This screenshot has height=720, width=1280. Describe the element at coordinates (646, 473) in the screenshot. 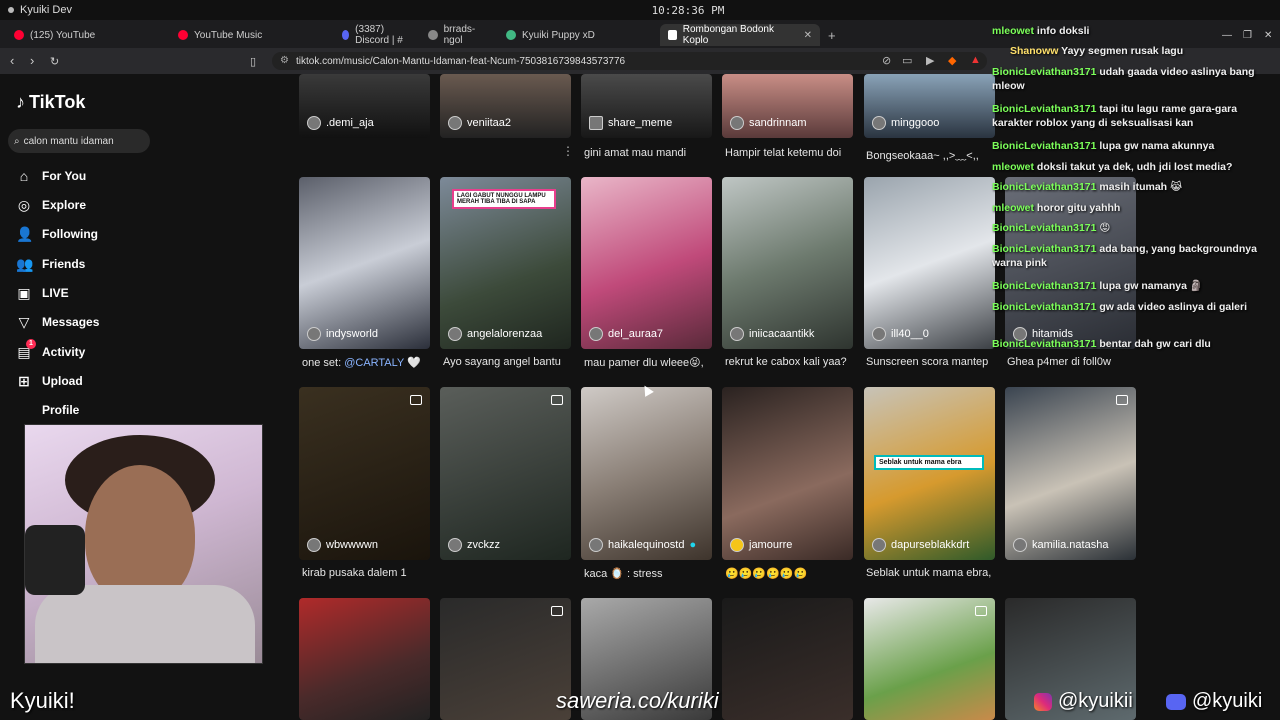

I see `video-card: haikalequinostd ●` at that location.